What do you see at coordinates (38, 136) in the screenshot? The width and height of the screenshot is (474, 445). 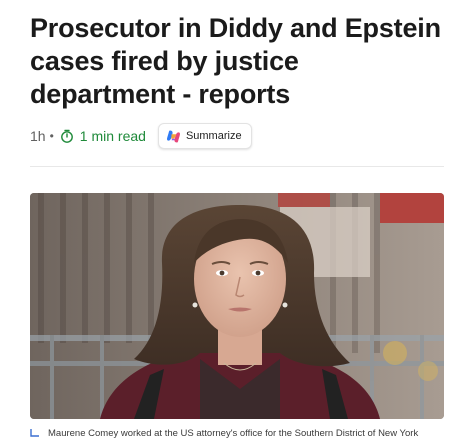 I see `publish-age: 1h` at bounding box center [38, 136].